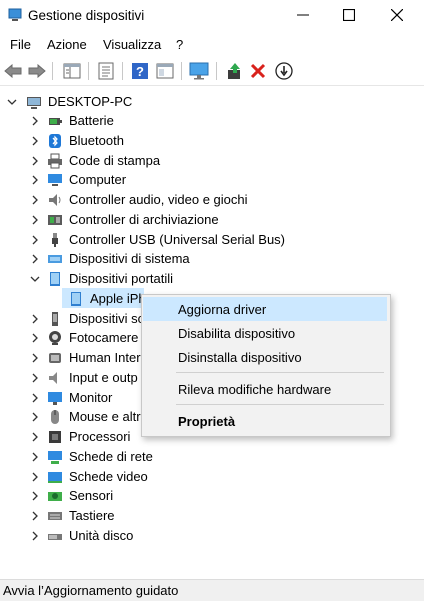  What do you see at coordinates (212, 141) in the screenshot?
I see `tree-category-row: Bluetooth` at bounding box center [212, 141].